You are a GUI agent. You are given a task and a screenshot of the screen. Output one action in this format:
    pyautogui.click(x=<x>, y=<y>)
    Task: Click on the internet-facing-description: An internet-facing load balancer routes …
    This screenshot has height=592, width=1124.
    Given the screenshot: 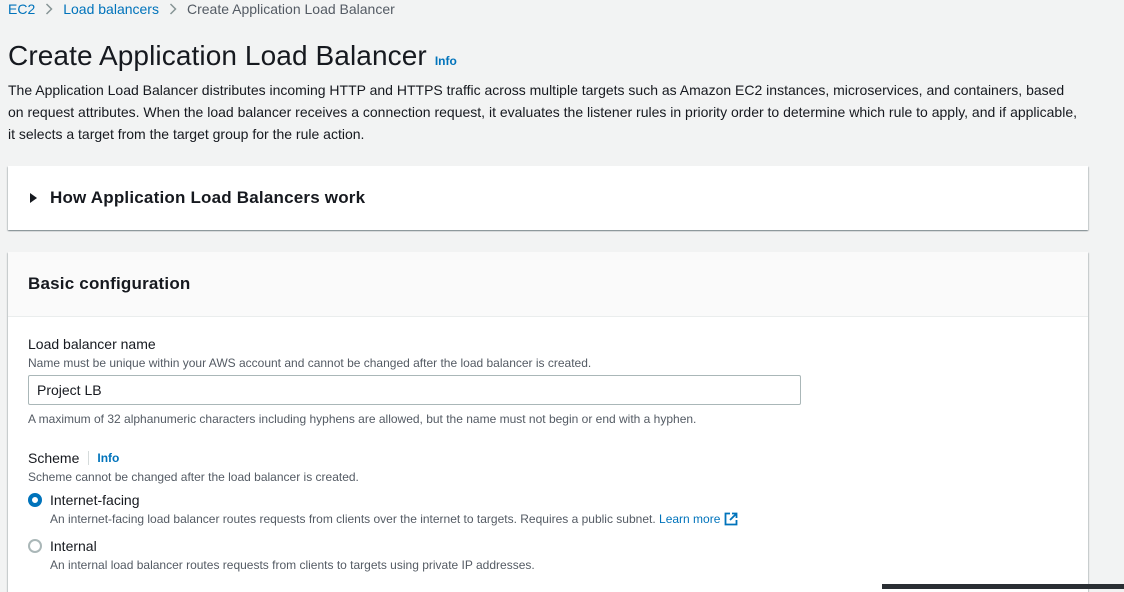 What is the action you would take?
    pyautogui.click(x=394, y=520)
    